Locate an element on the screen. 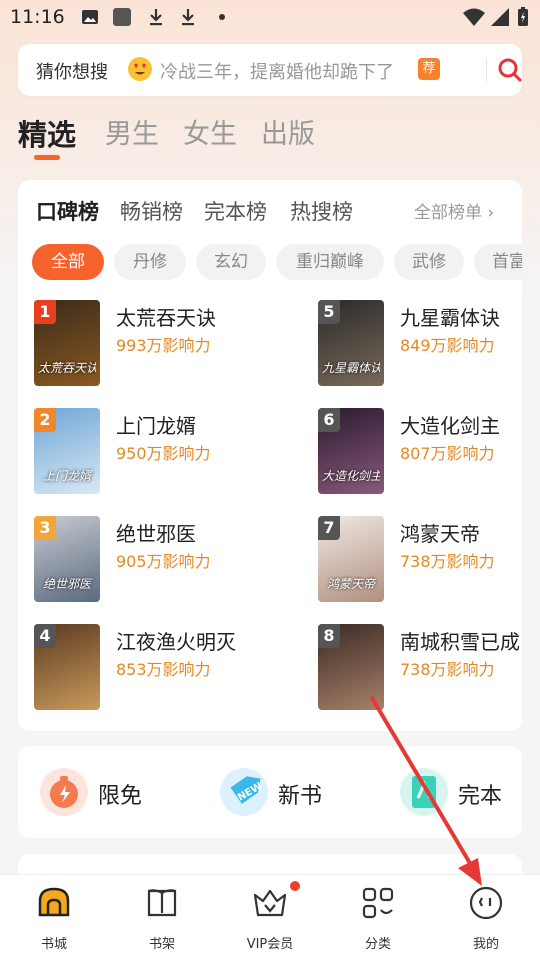 The height and width of the screenshot is (960, 540). rank-badge: 4 is located at coordinates (45, 636).